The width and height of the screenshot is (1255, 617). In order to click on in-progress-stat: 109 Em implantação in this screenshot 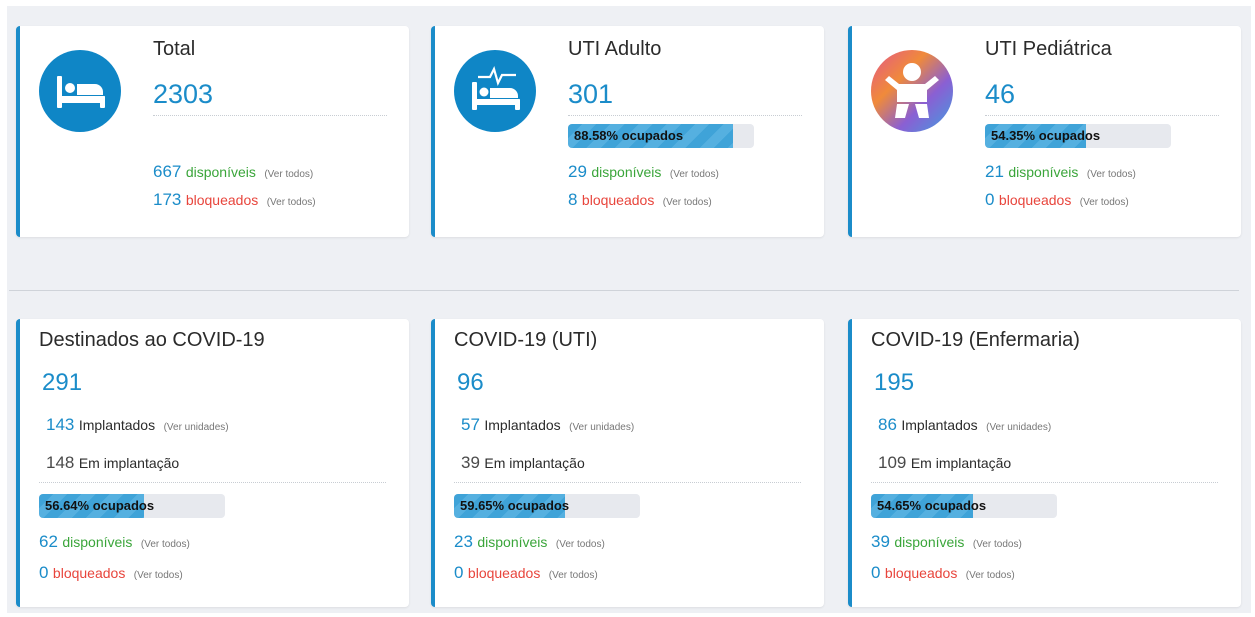, I will do `click(944, 463)`.